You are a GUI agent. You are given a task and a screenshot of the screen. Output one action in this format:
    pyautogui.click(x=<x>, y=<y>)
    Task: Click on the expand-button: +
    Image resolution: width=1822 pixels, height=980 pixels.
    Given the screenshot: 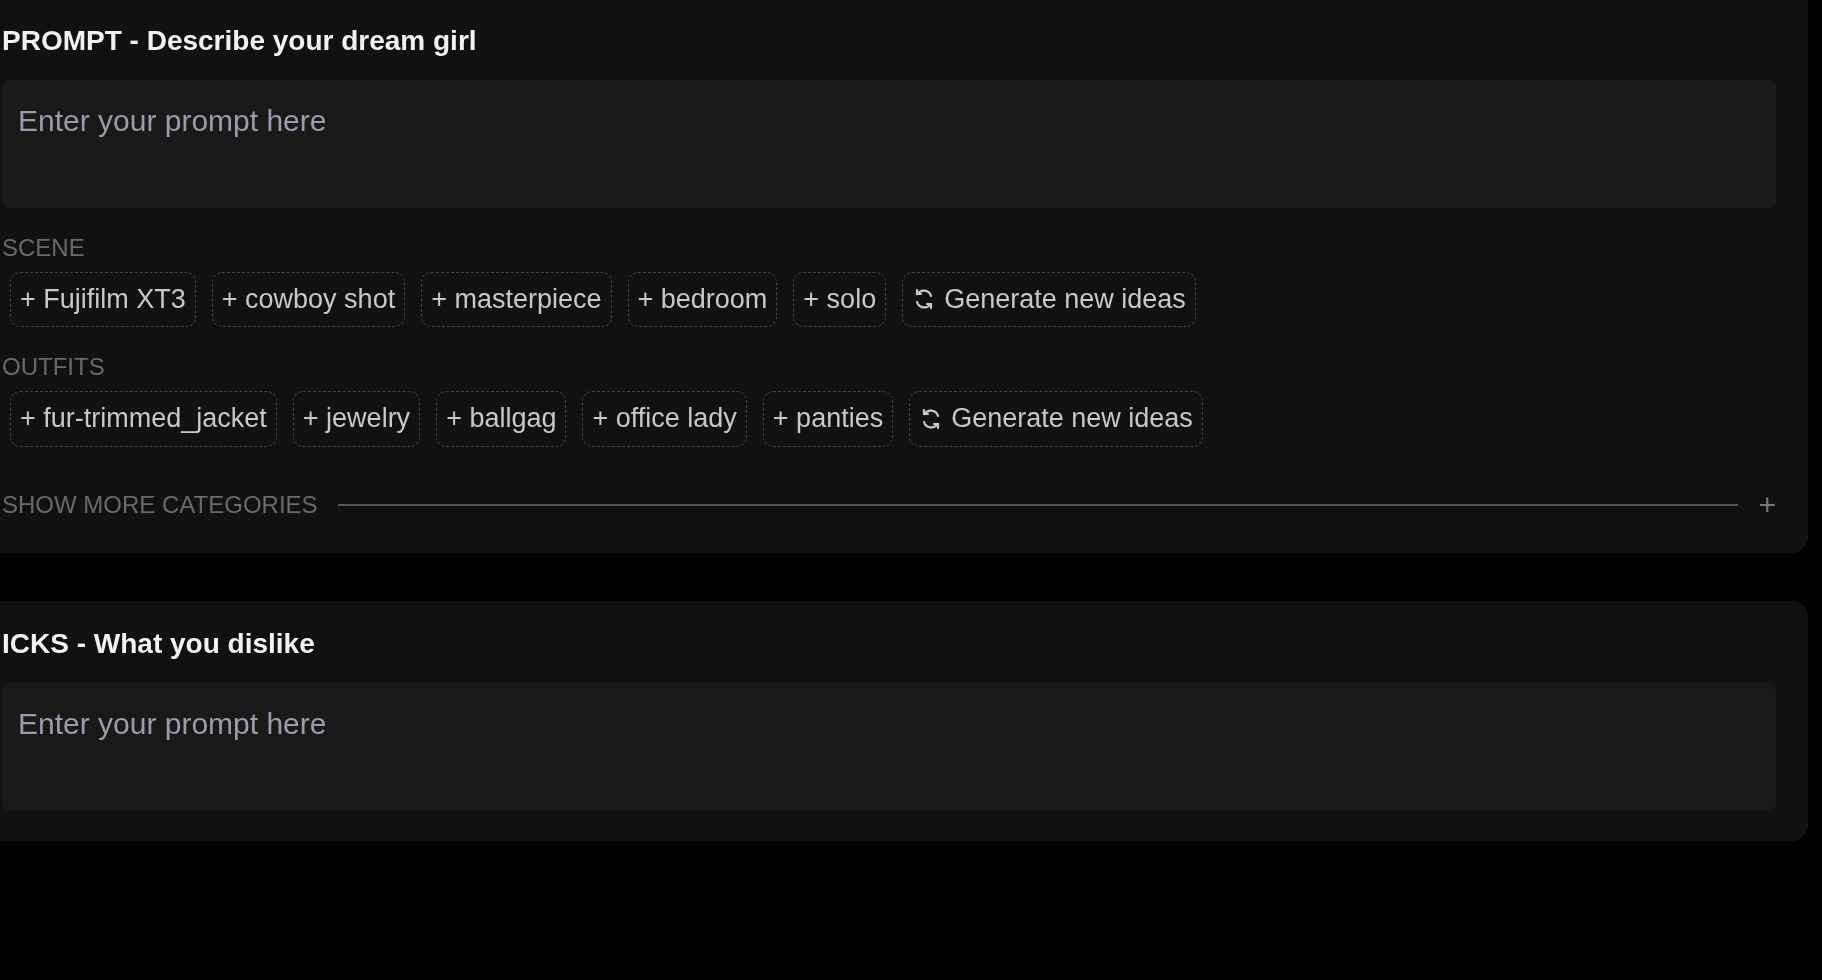 What is the action you would take?
    pyautogui.click(x=1767, y=505)
    